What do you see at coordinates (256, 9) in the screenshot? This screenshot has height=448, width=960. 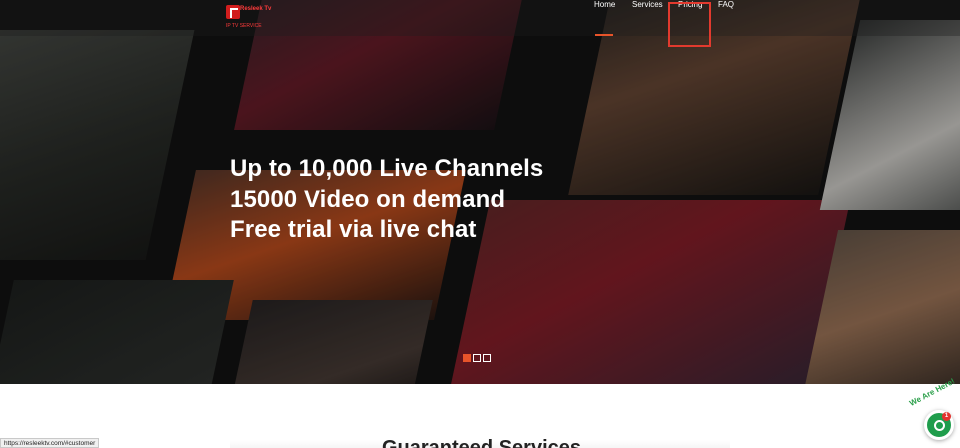 I see `logo-name: Resleek Tv` at bounding box center [256, 9].